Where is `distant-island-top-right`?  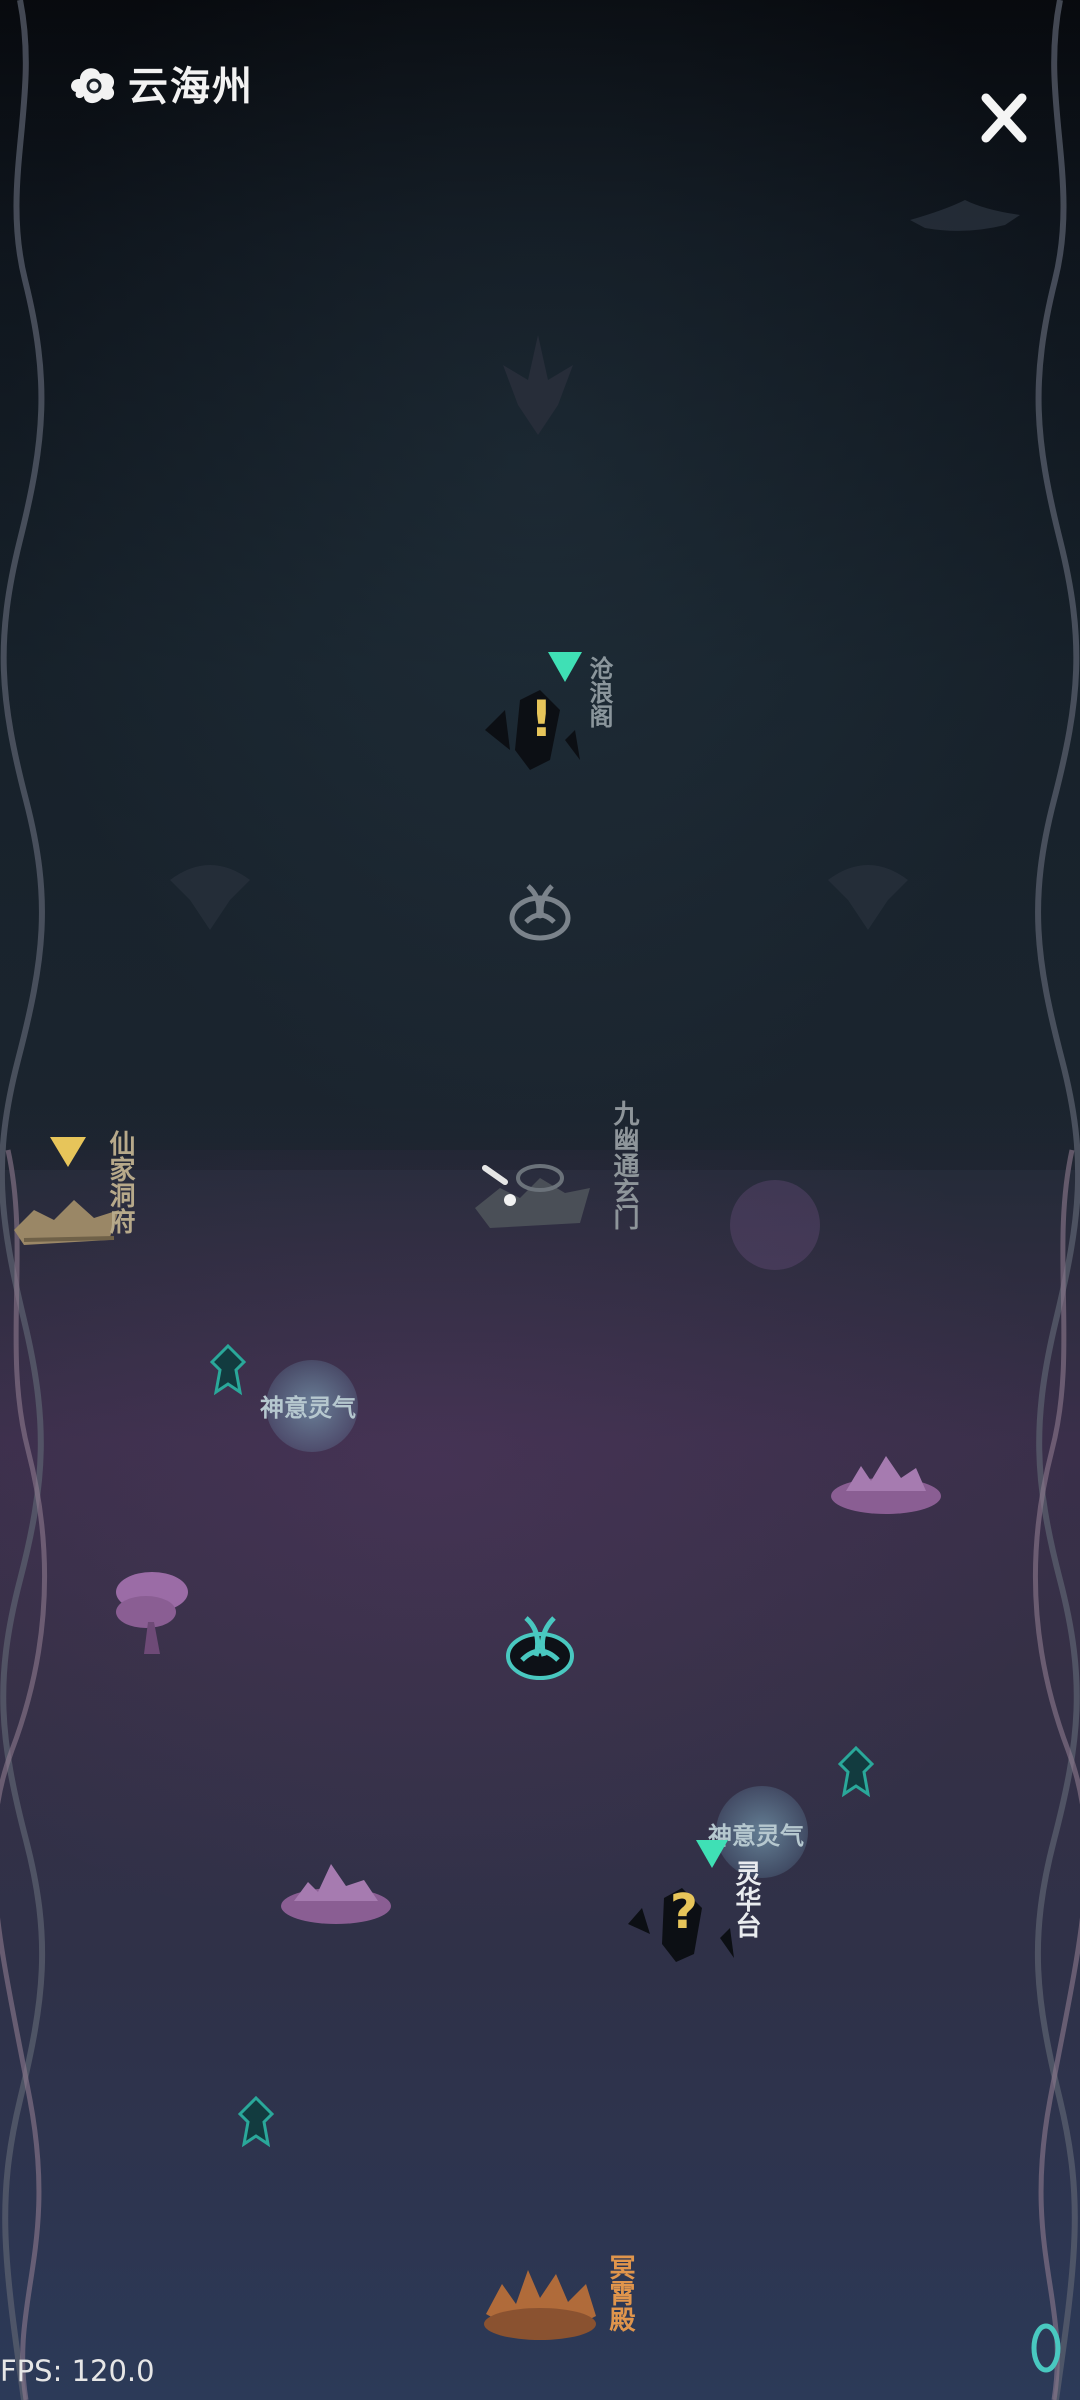 distant-island-top-right is located at coordinates (965, 215).